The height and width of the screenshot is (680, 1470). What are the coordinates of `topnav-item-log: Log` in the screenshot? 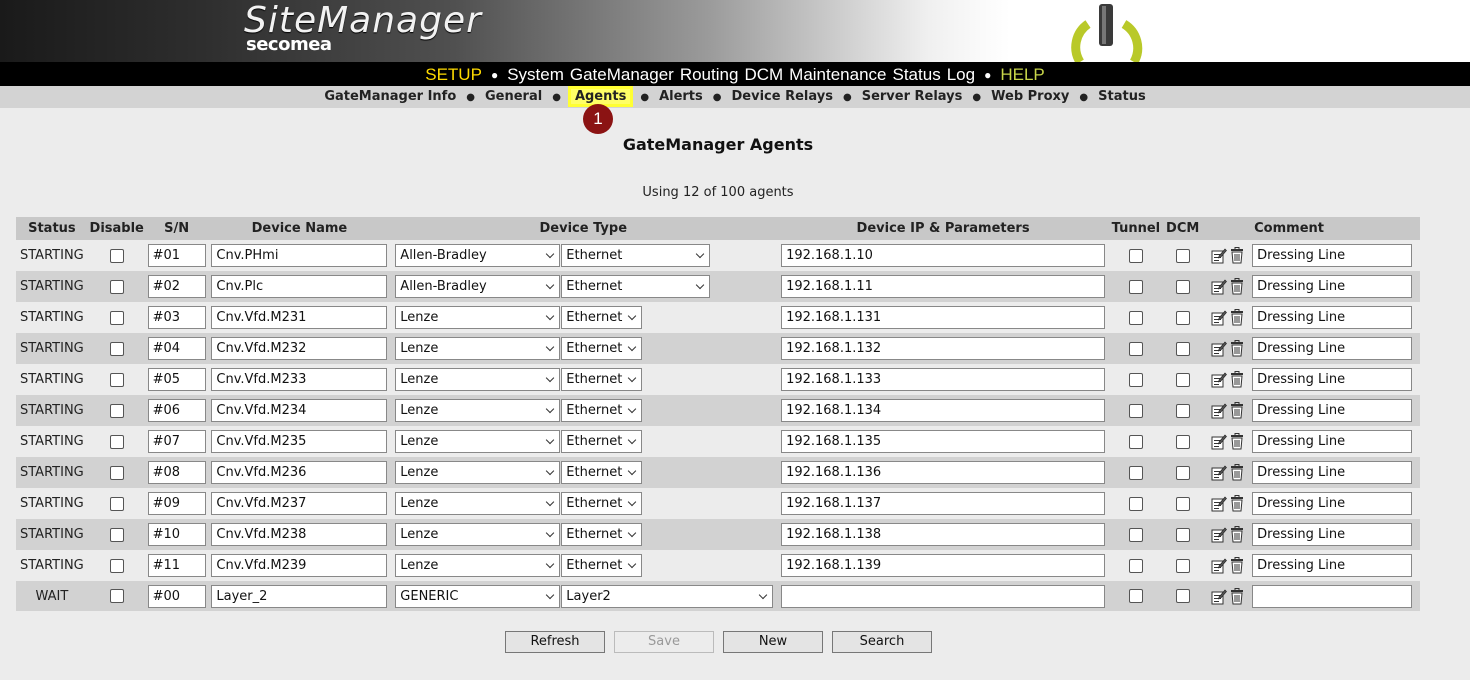 It's located at (961, 74).